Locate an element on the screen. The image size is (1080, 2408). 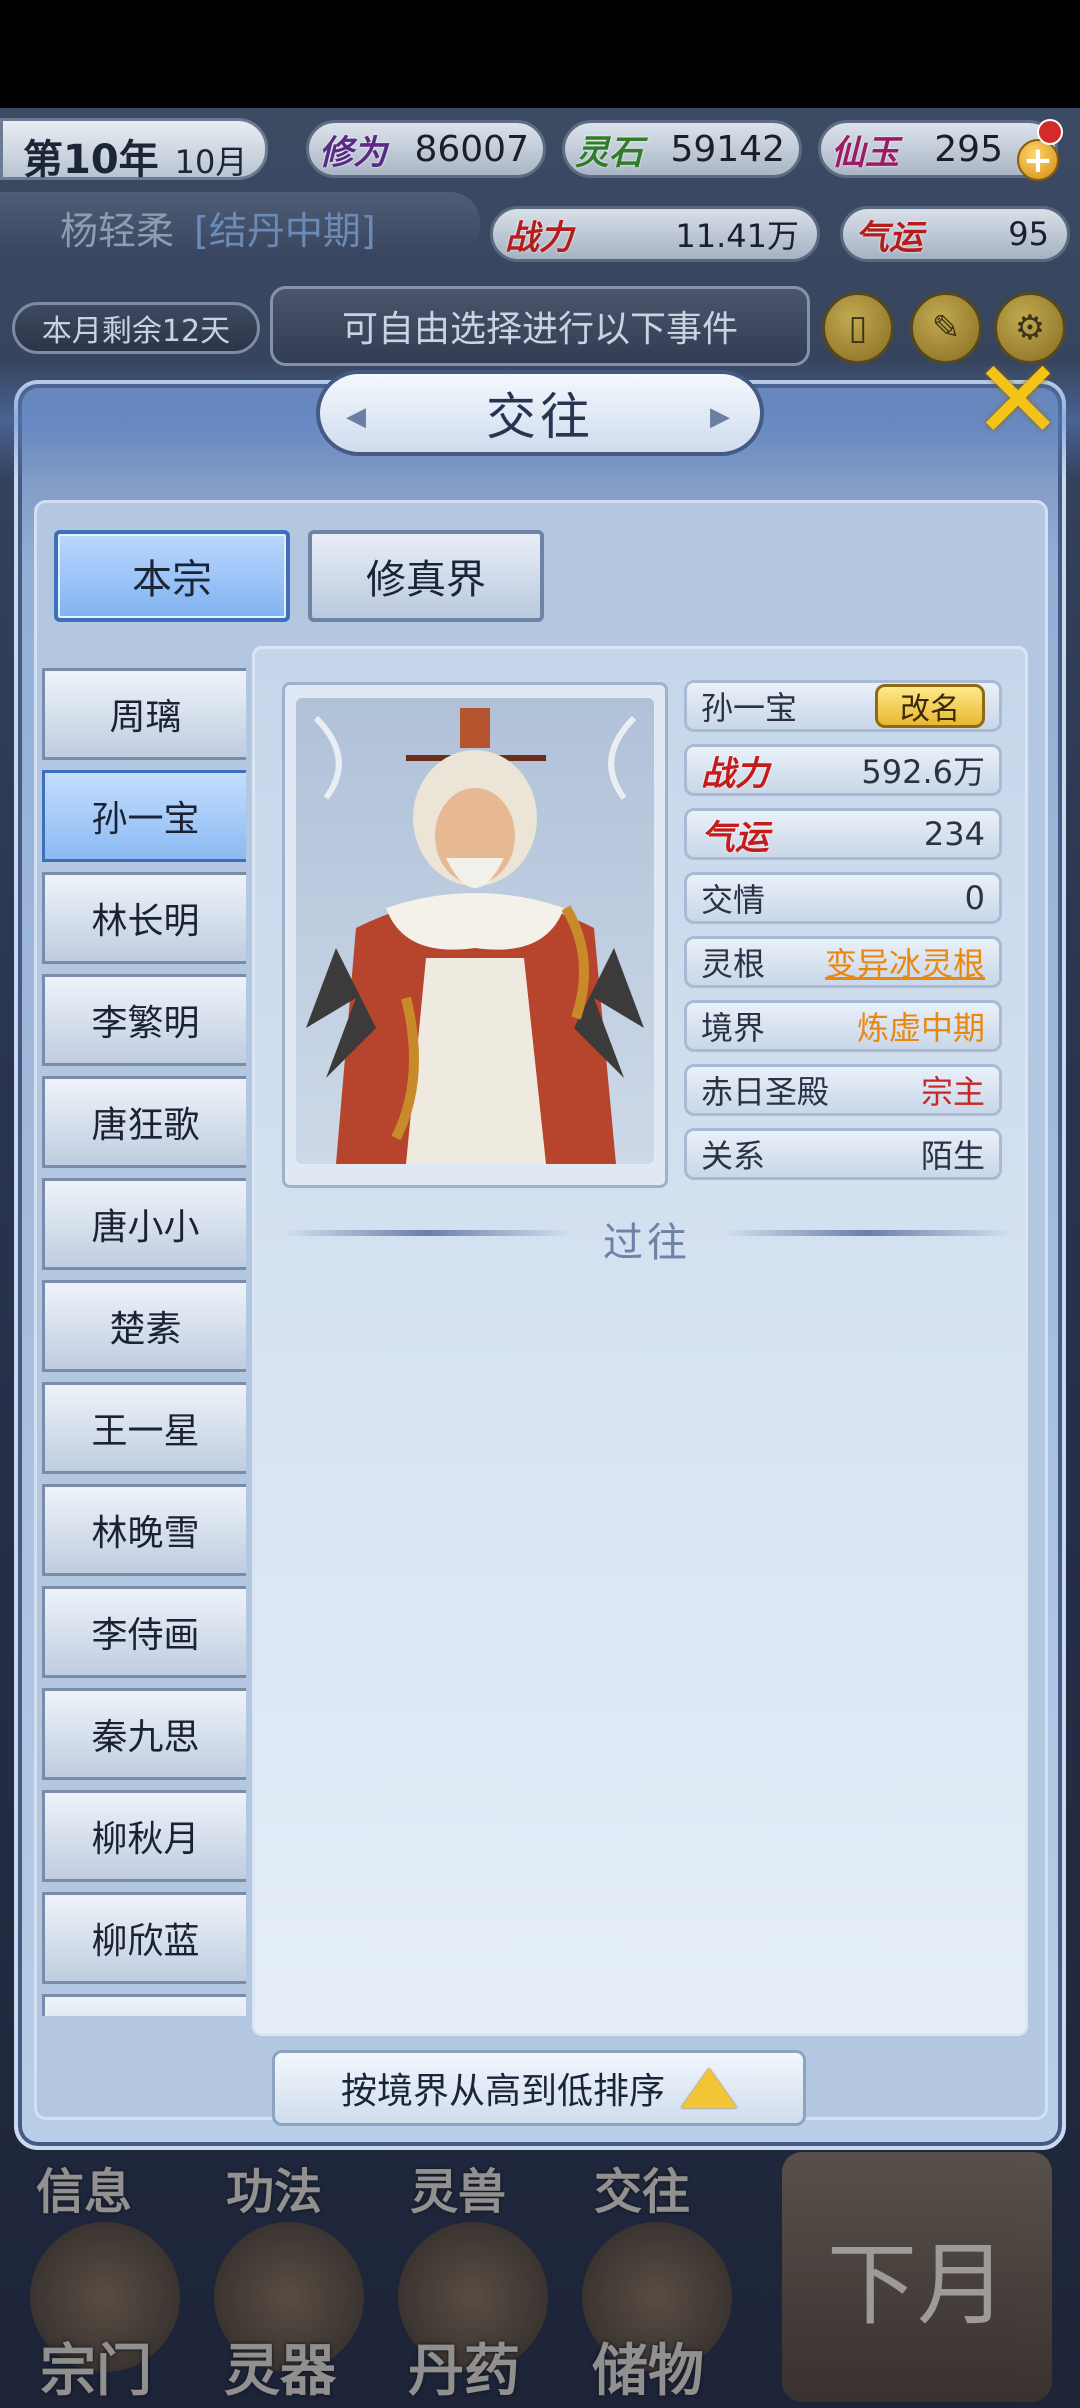
nav-sect: 宗门 is located at coordinates (96, 2366).